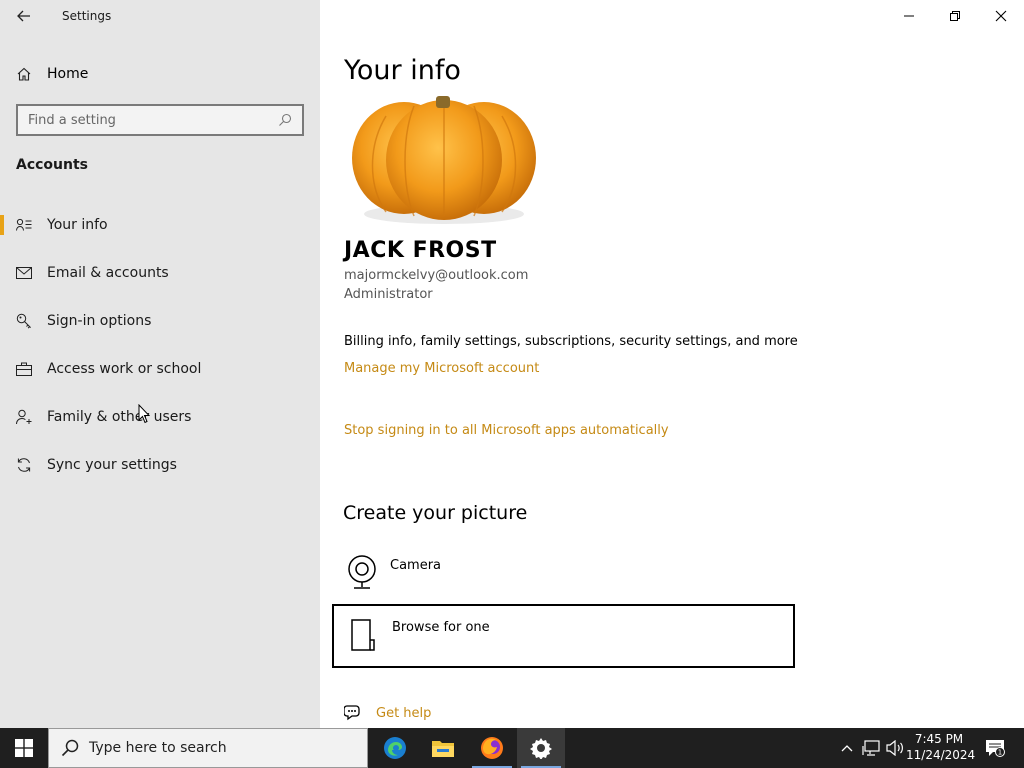 The image size is (1024, 768). Describe the element at coordinates (144, 414) in the screenshot. I see `mouse-cursor` at that location.